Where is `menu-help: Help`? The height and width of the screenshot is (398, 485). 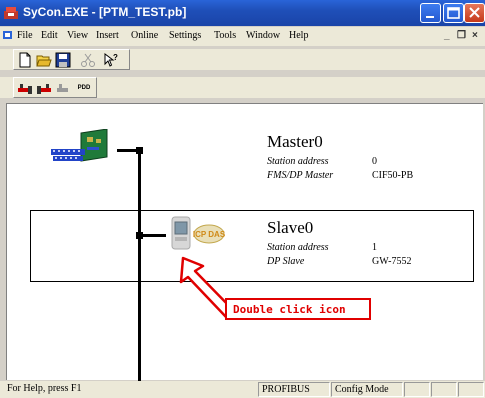
menu-help: Help is located at coordinates (298, 35).